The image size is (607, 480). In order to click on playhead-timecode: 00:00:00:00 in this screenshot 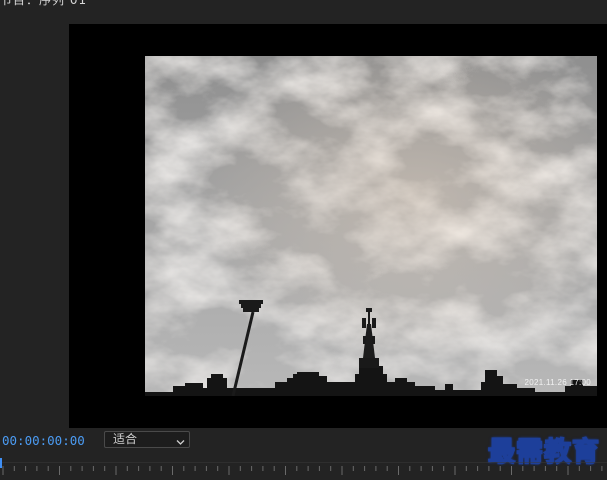, I will do `click(43, 440)`.